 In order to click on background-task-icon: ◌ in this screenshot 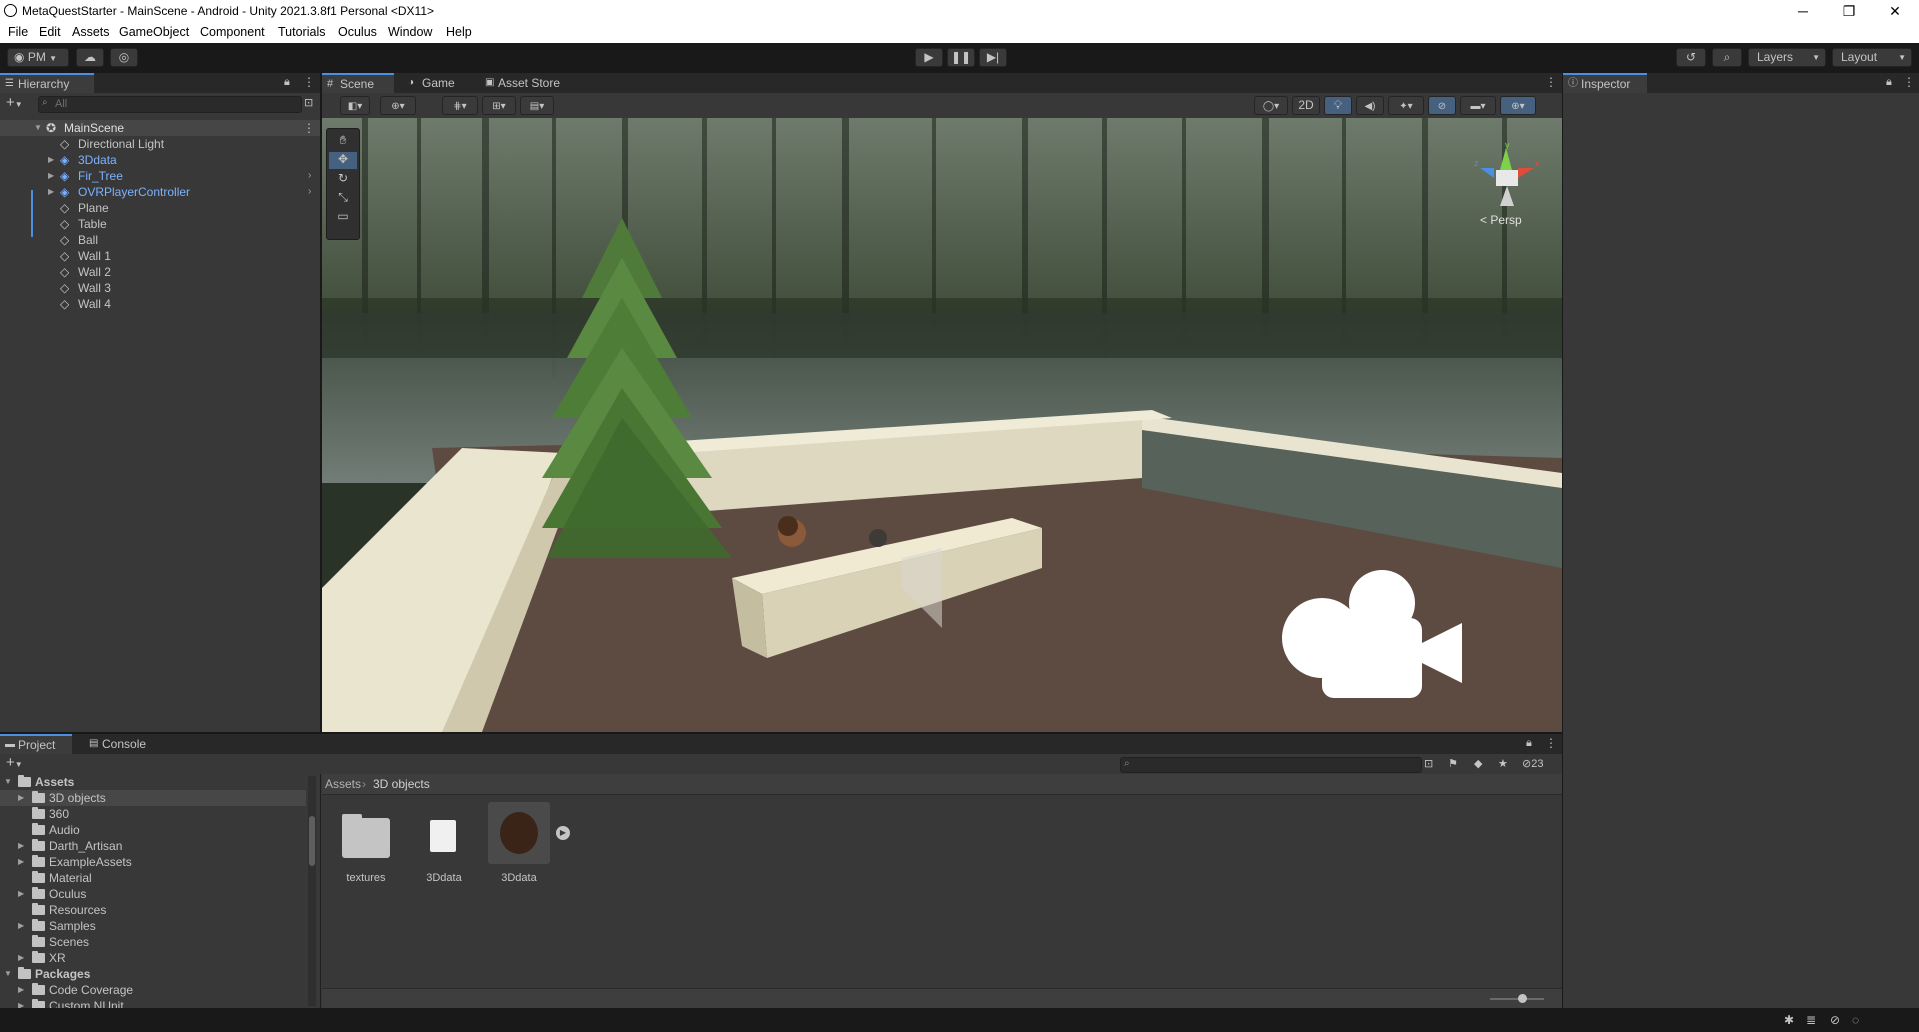, I will do `click(1855, 1020)`.